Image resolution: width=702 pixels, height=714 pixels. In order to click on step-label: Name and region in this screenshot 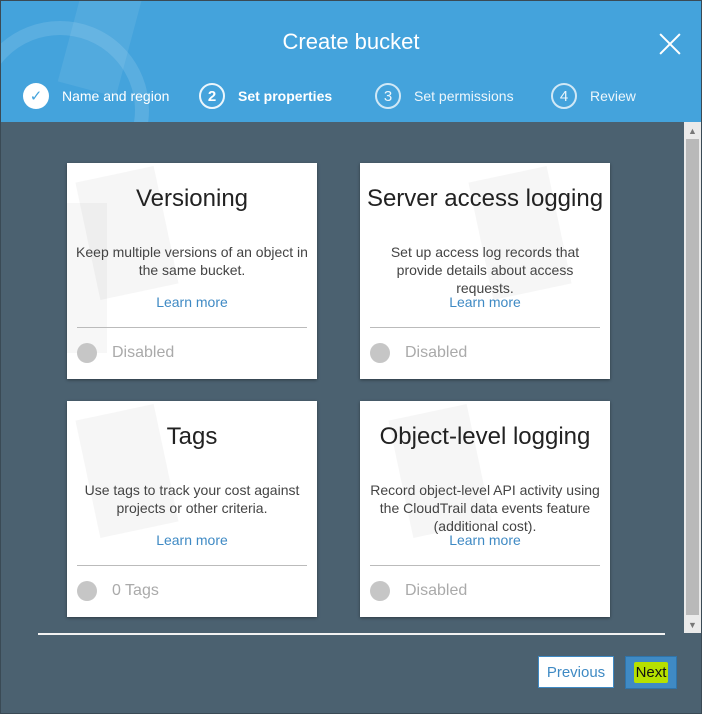, I will do `click(116, 96)`.